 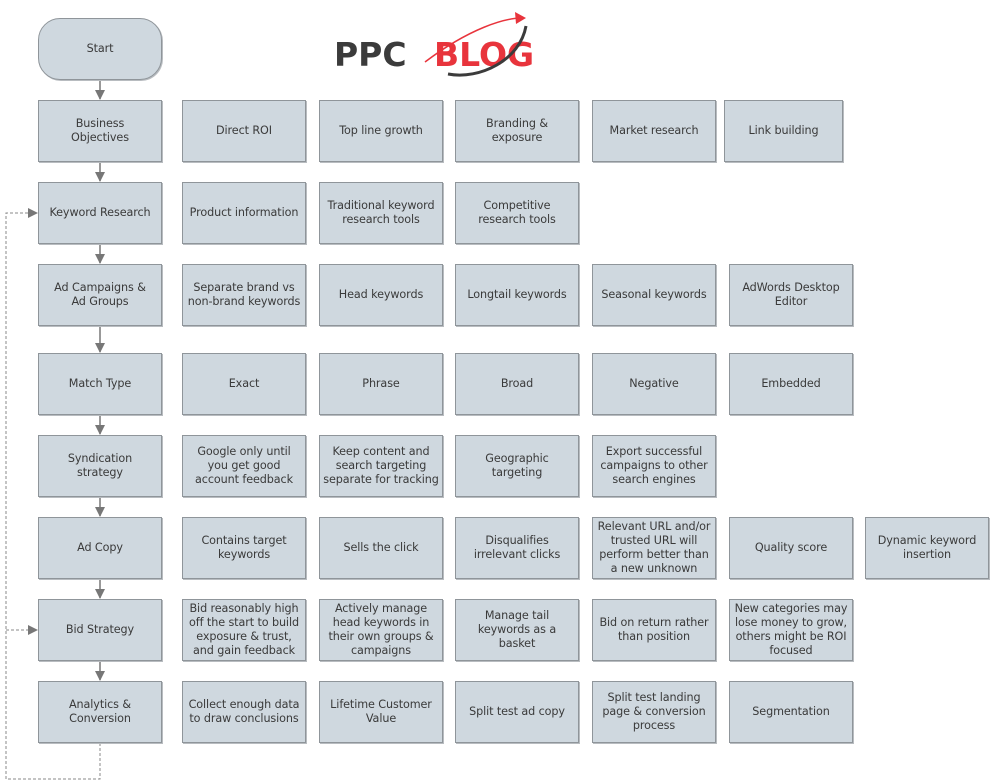 What do you see at coordinates (100, 466) in the screenshot?
I see `step-node: Syndication strategy` at bounding box center [100, 466].